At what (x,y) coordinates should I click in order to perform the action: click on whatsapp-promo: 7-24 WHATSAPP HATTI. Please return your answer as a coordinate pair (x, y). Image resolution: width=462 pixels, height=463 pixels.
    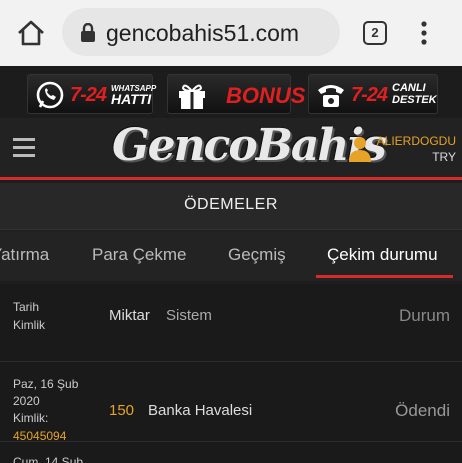
    Looking at the image, I should click on (91, 94).